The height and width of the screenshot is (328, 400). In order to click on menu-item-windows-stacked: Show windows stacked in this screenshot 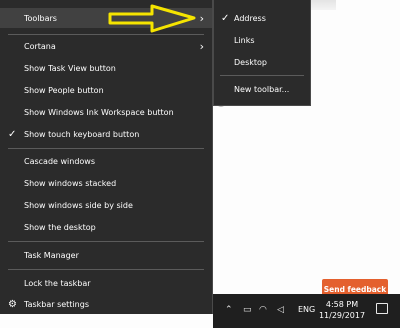, I will do `click(106, 183)`.